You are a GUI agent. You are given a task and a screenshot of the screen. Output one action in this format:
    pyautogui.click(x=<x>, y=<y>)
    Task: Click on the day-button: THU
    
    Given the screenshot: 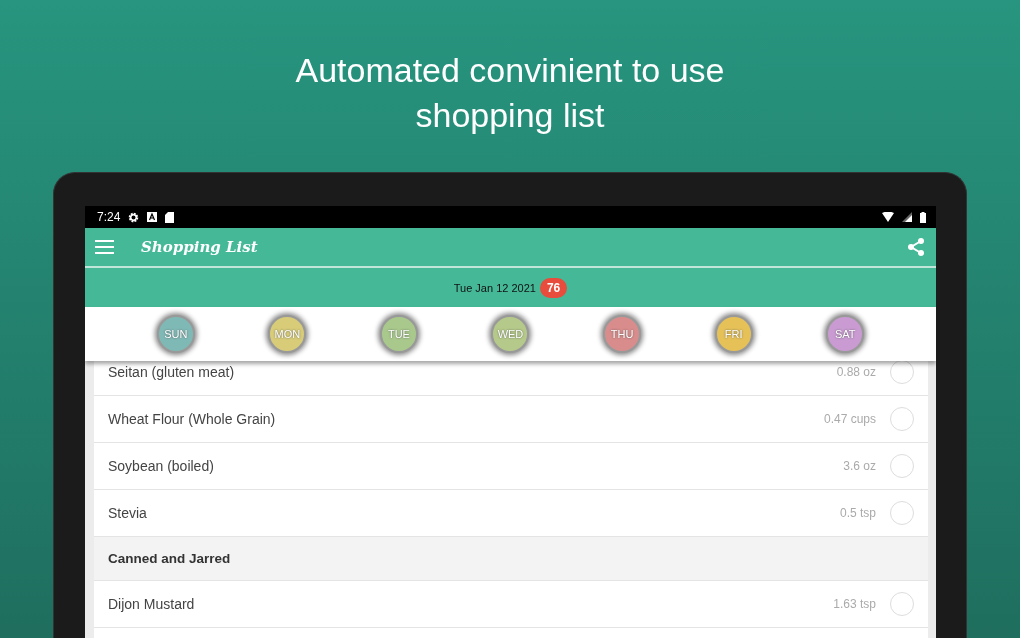 What is the action you would take?
    pyautogui.click(x=622, y=334)
    